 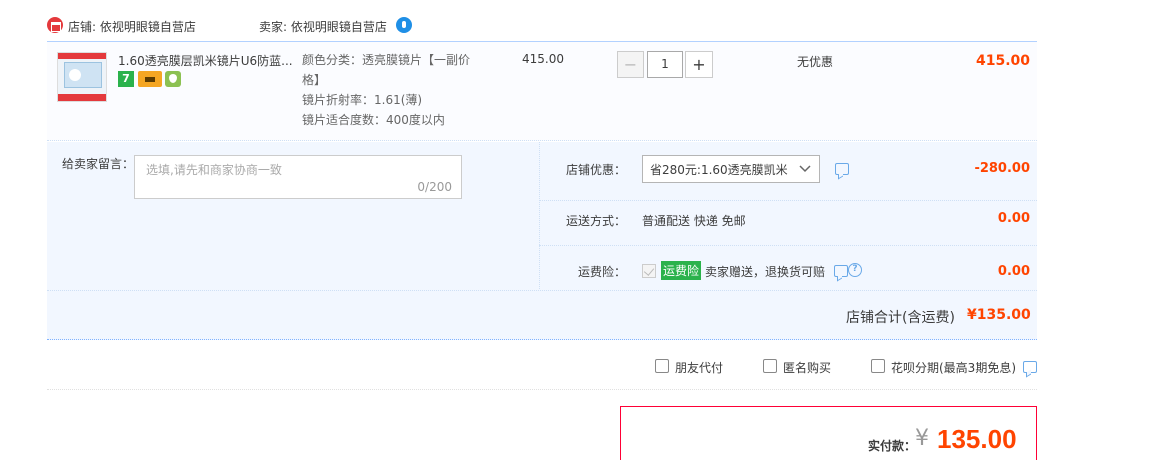 I want to click on item-discount: 无优惠, so click(x=815, y=62).